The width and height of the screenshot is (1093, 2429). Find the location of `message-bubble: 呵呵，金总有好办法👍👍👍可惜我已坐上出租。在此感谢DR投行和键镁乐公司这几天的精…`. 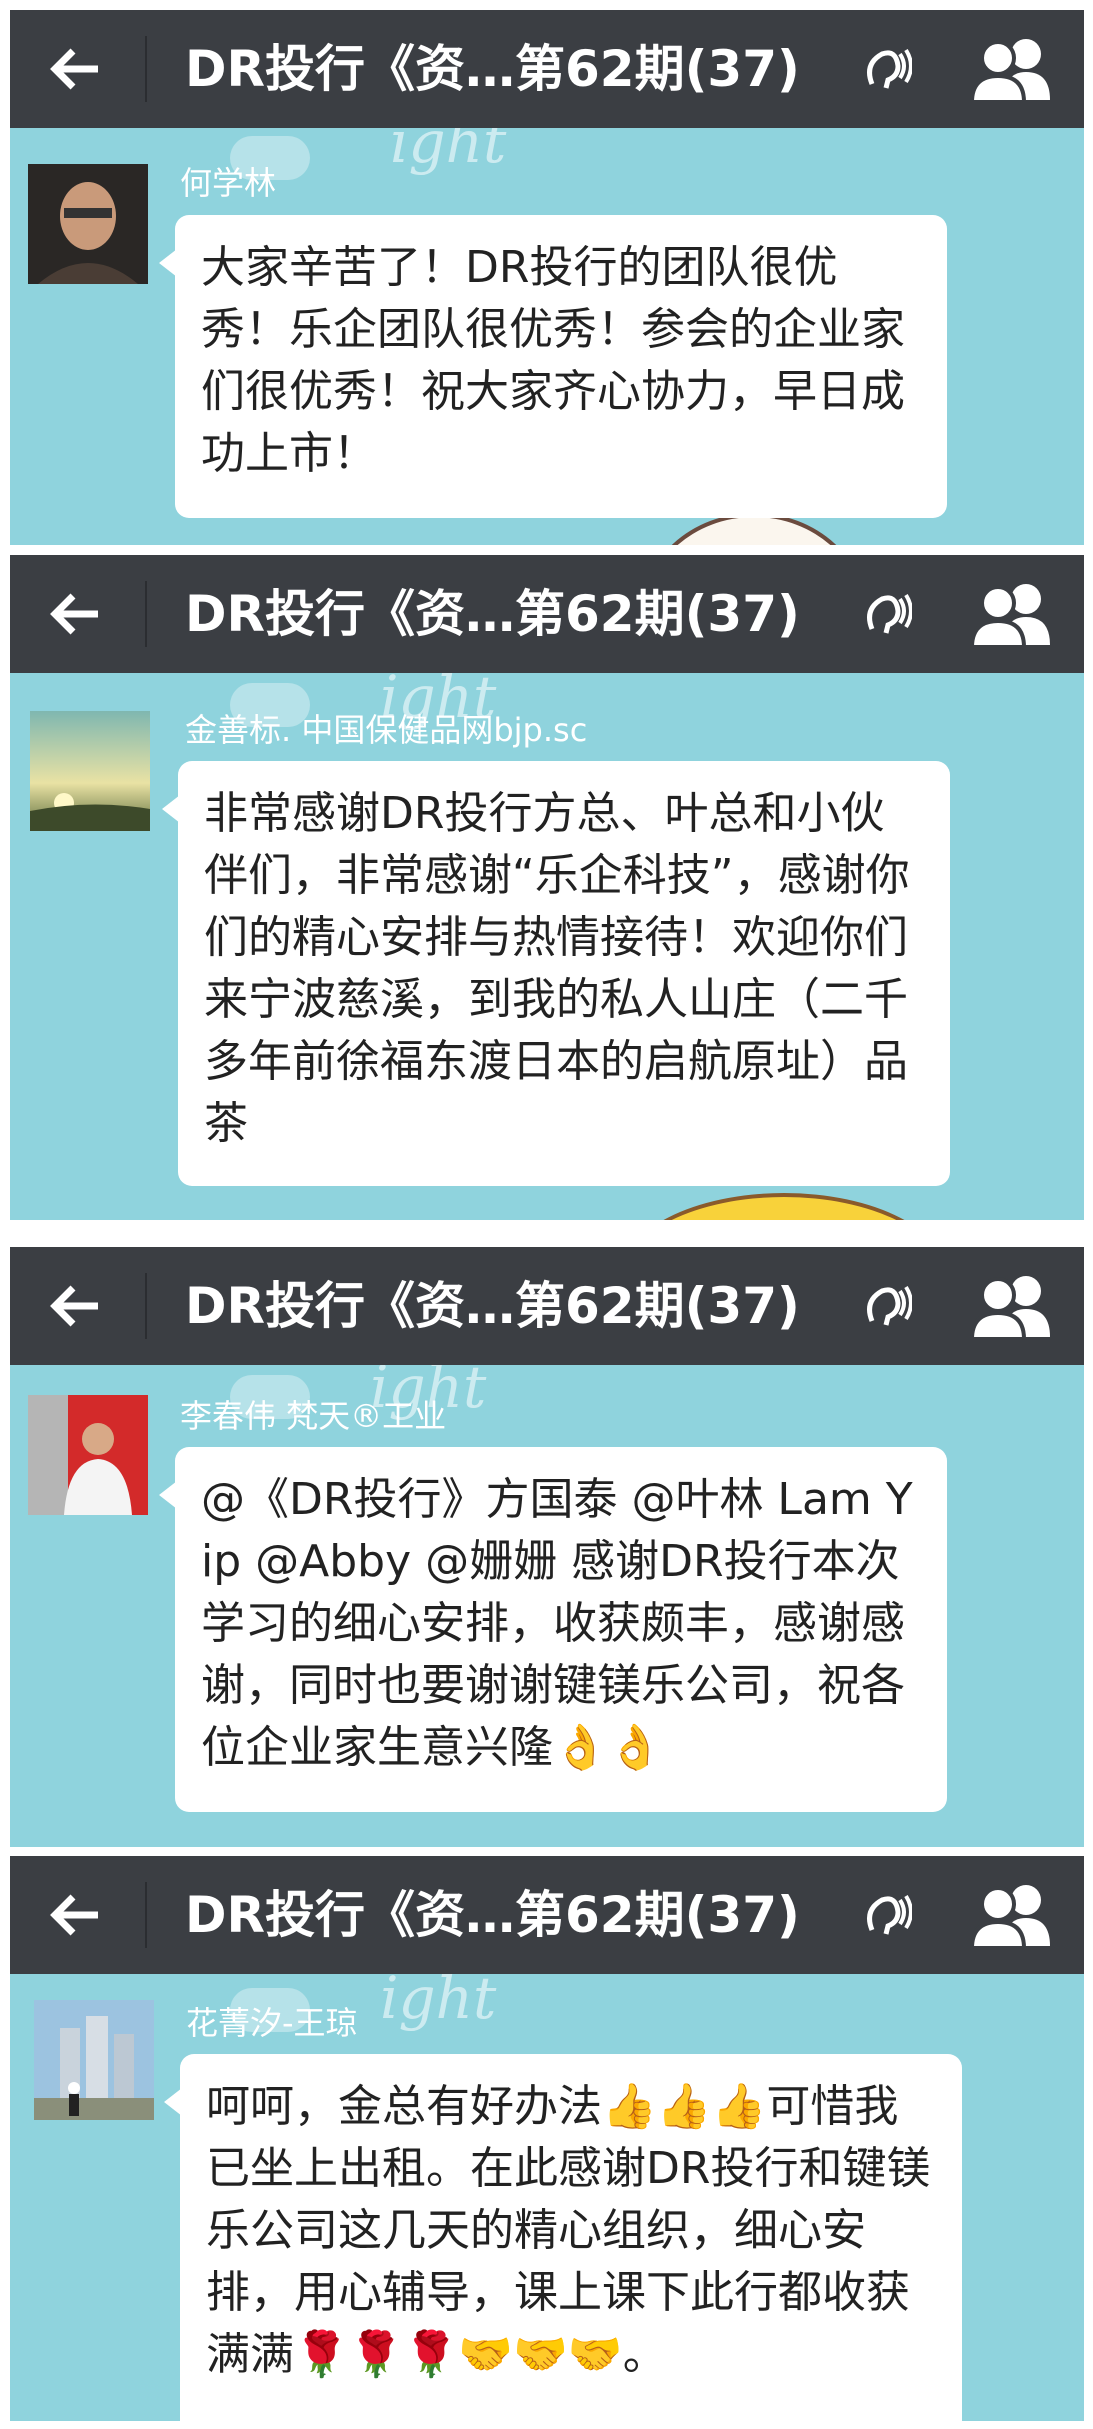

message-bubble: 呵呵，金总有好办法👍👍👍可惜我已坐上出租。在此感谢DR投行和键镁乐公司这几天的精… is located at coordinates (563, 2237).